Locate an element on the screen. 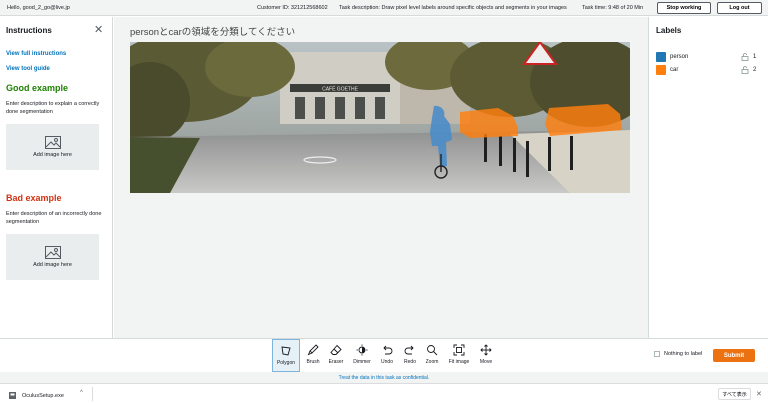 The height and width of the screenshot is (403, 768). dimmer-icon is located at coordinates (362, 350).